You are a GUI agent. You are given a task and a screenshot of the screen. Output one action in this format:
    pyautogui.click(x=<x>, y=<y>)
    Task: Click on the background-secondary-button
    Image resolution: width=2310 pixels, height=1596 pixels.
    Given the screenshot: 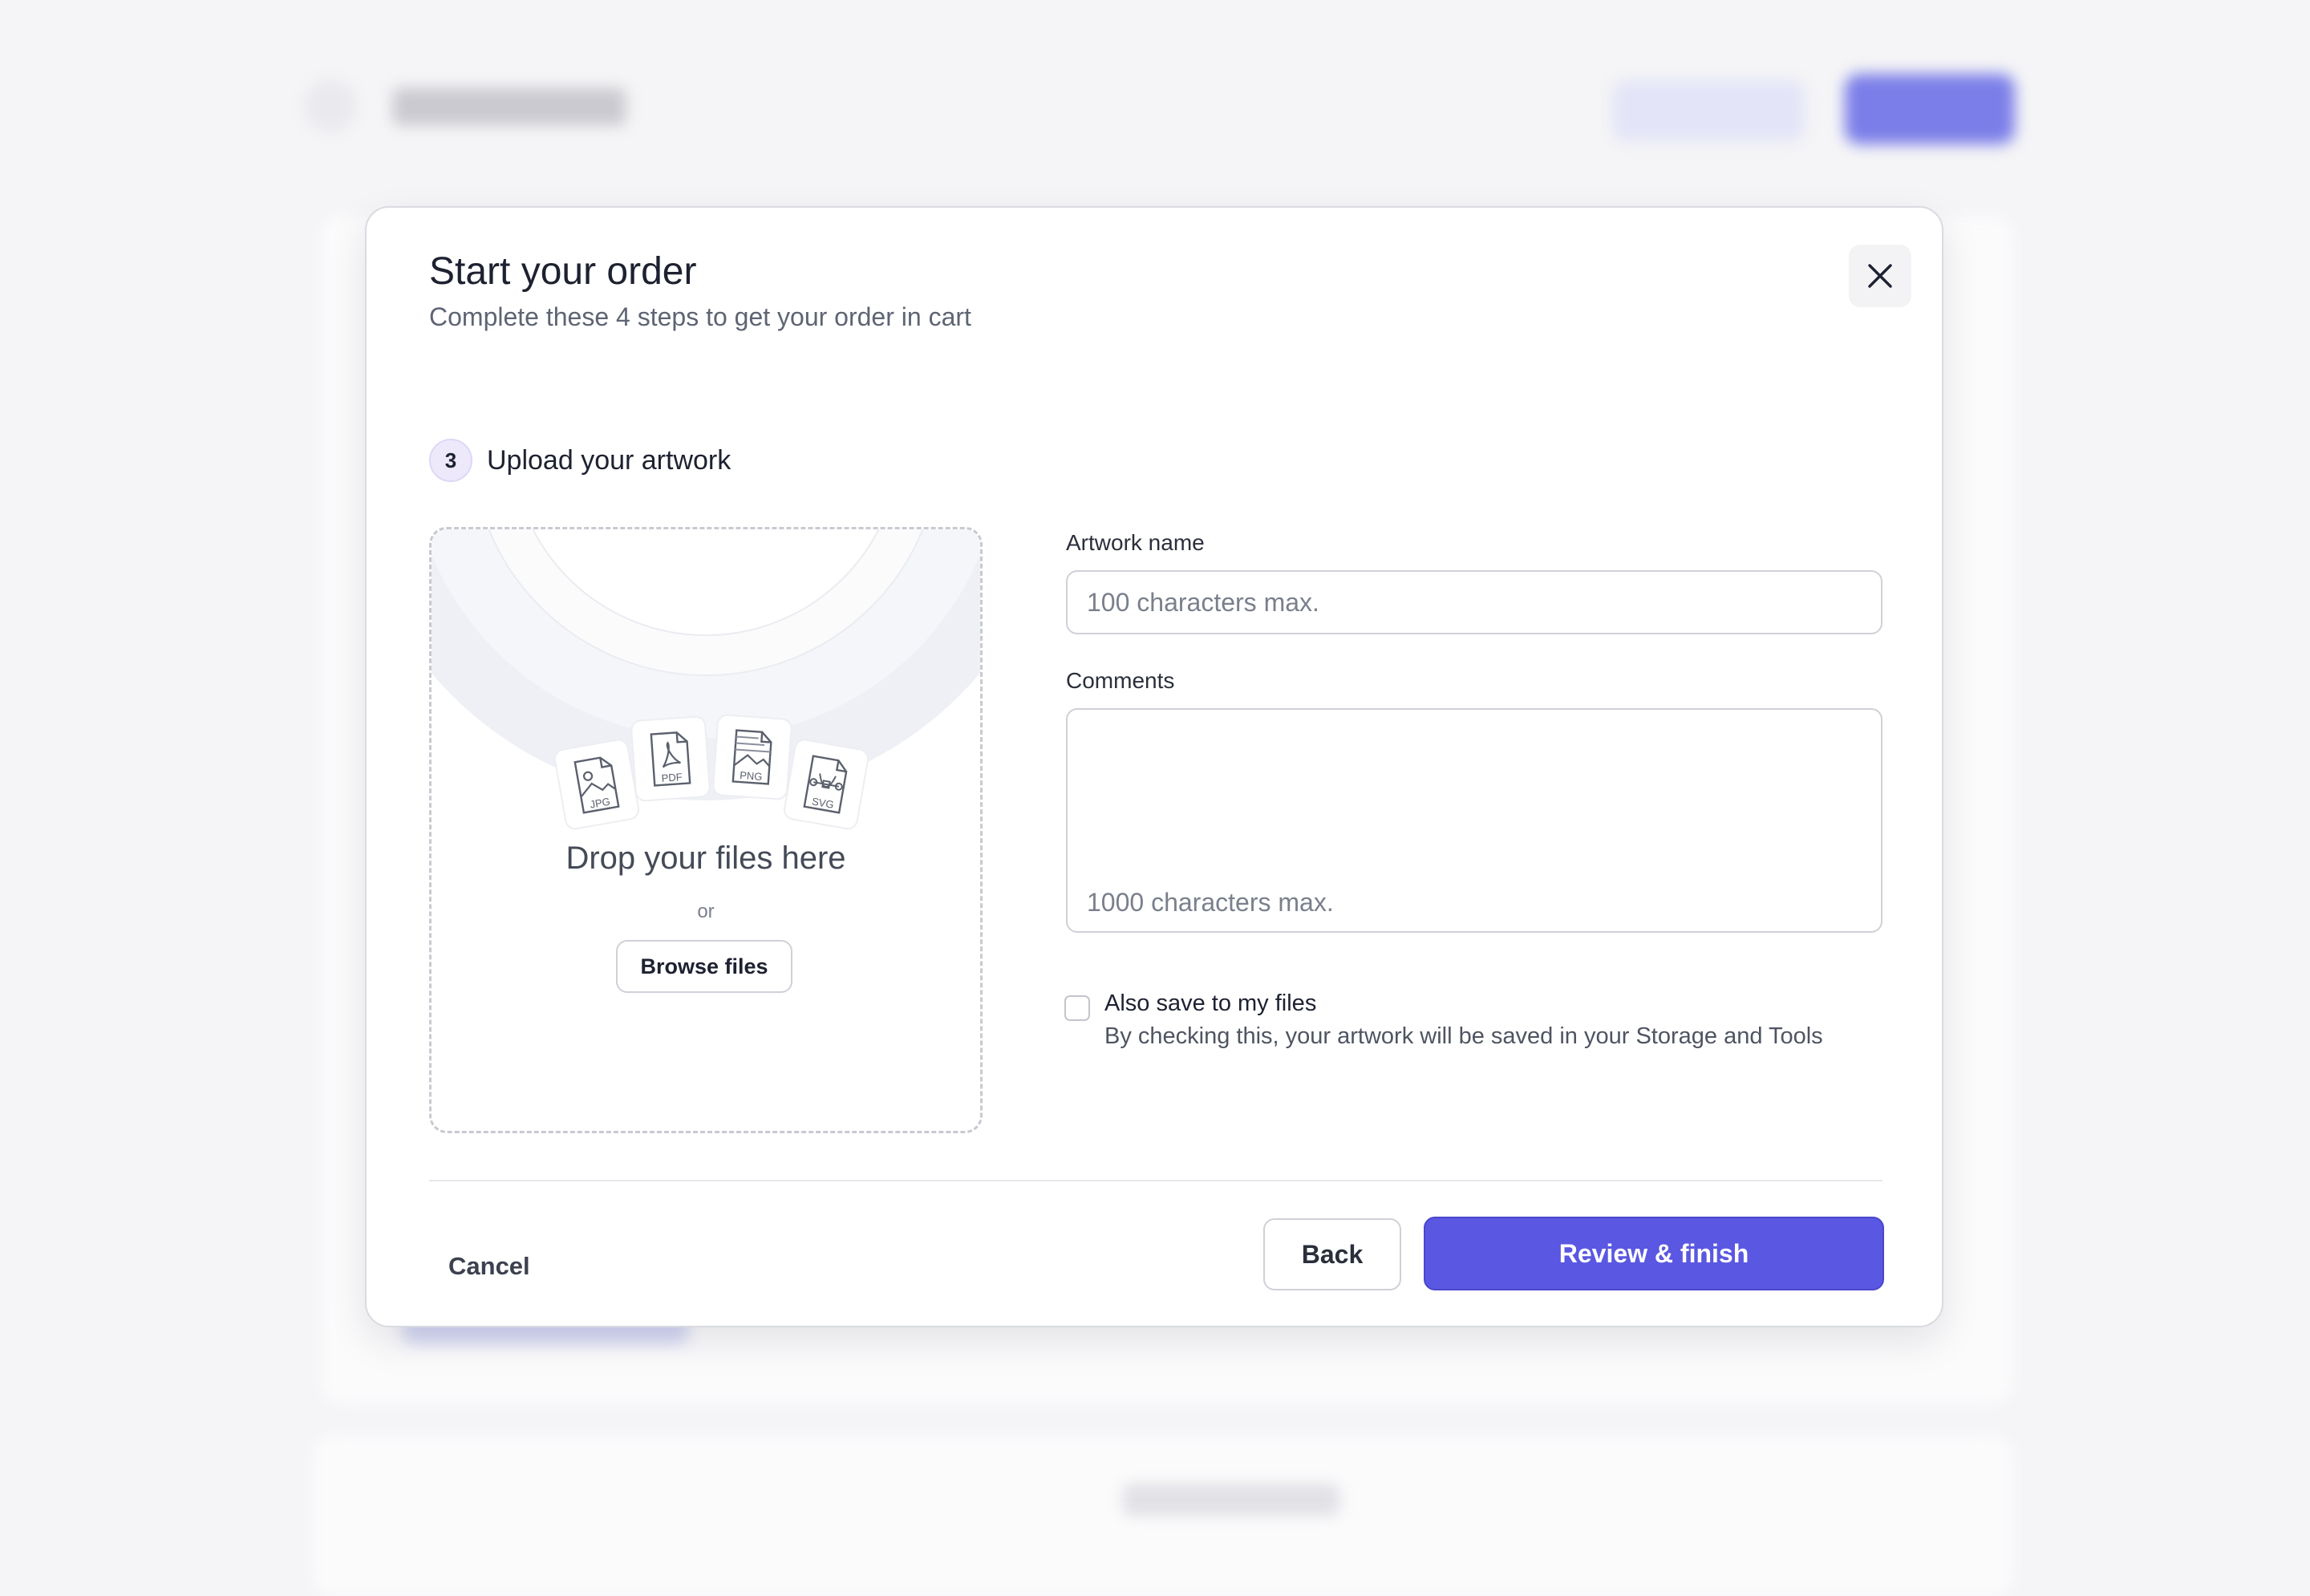 What is the action you would take?
    pyautogui.click(x=1708, y=110)
    